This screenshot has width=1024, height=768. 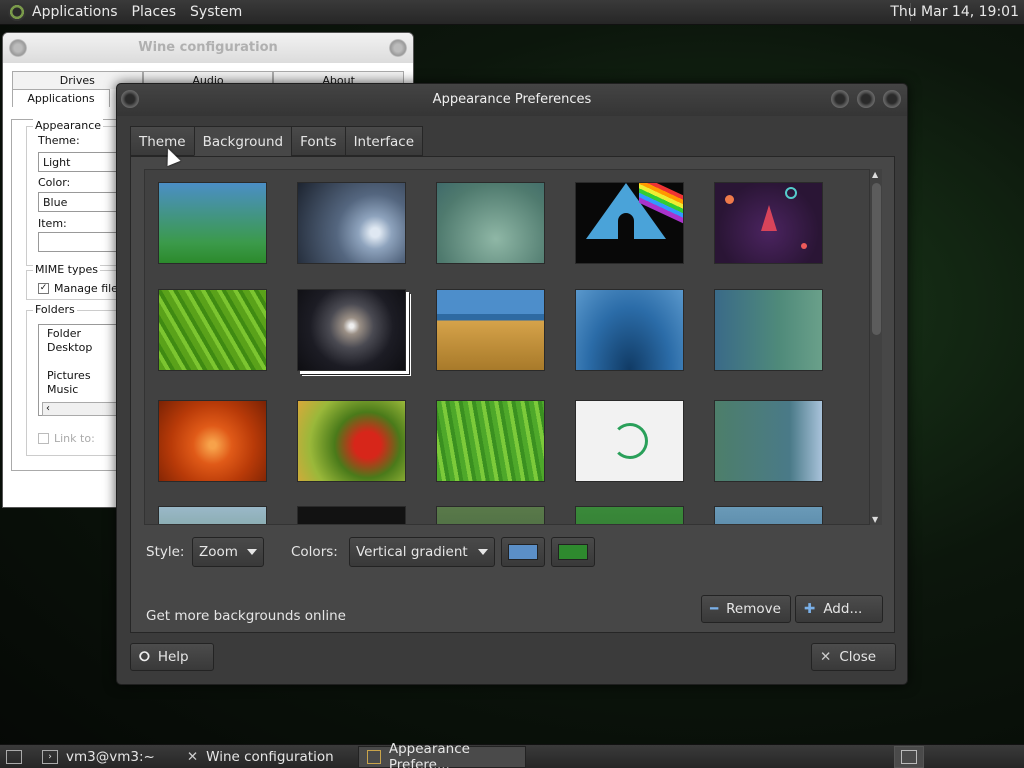 I want to click on wine-theme-label: Theme:, so click(x=59, y=140).